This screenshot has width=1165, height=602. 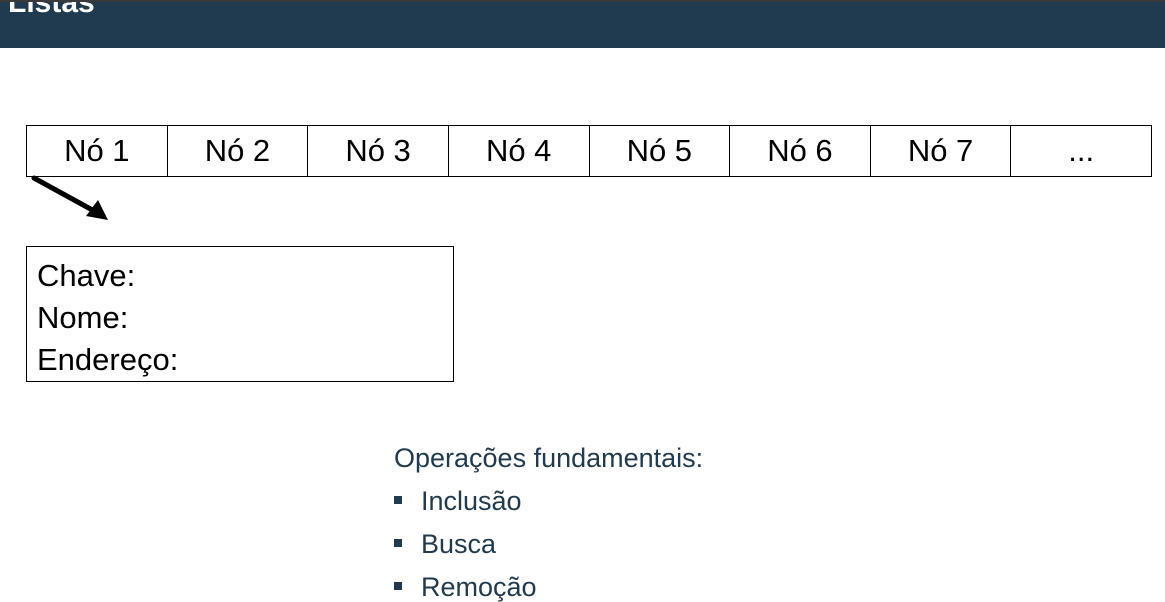 What do you see at coordinates (69, 197) in the screenshot?
I see `arrow-icon` at bounding box center [69, 197].